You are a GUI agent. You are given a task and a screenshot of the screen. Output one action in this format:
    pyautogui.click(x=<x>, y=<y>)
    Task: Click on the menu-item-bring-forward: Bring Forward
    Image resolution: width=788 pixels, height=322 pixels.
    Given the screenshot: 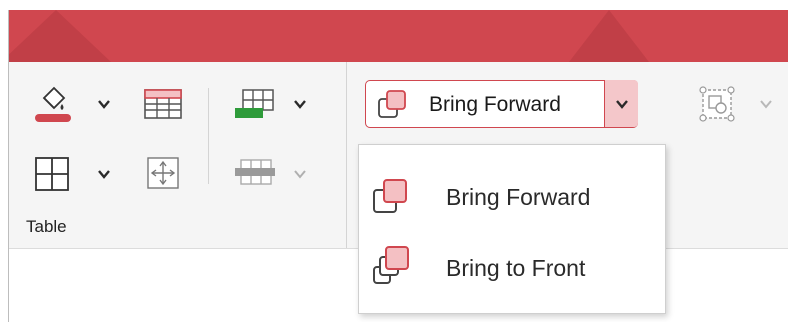 What is the action you would take?
    pyautogui.click(x=512, y=196)
    